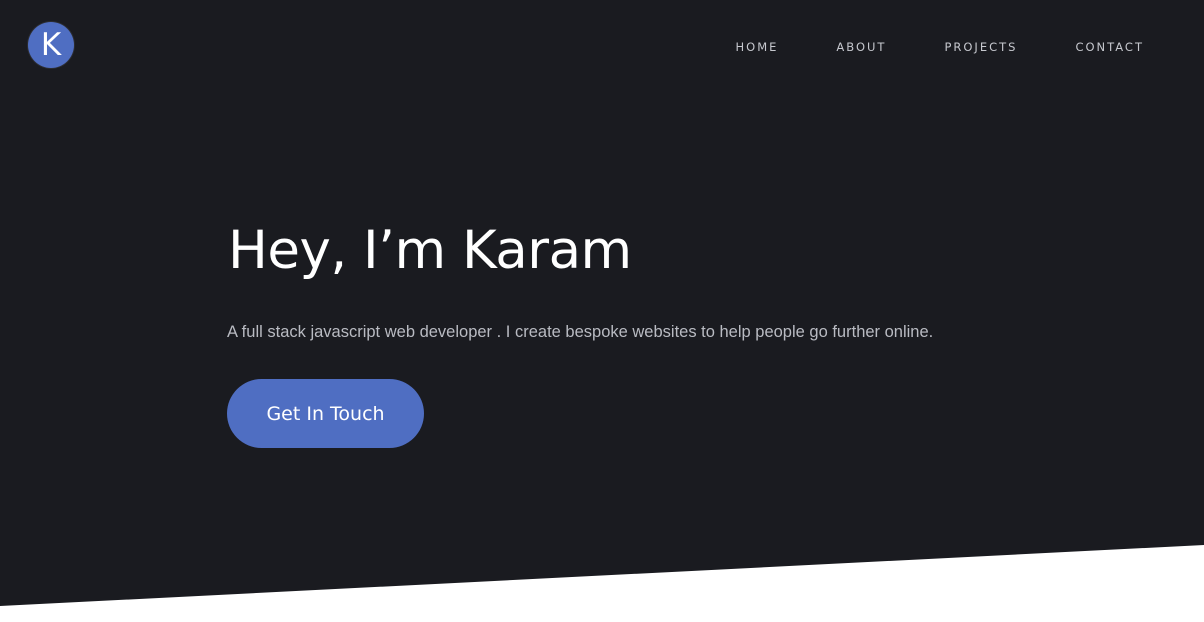 The height and width of the screenshot is (622, 1204). Describe the element at coordinates (757, 47) in the screenshot. I see `nav-item-home: HOME` at that location.